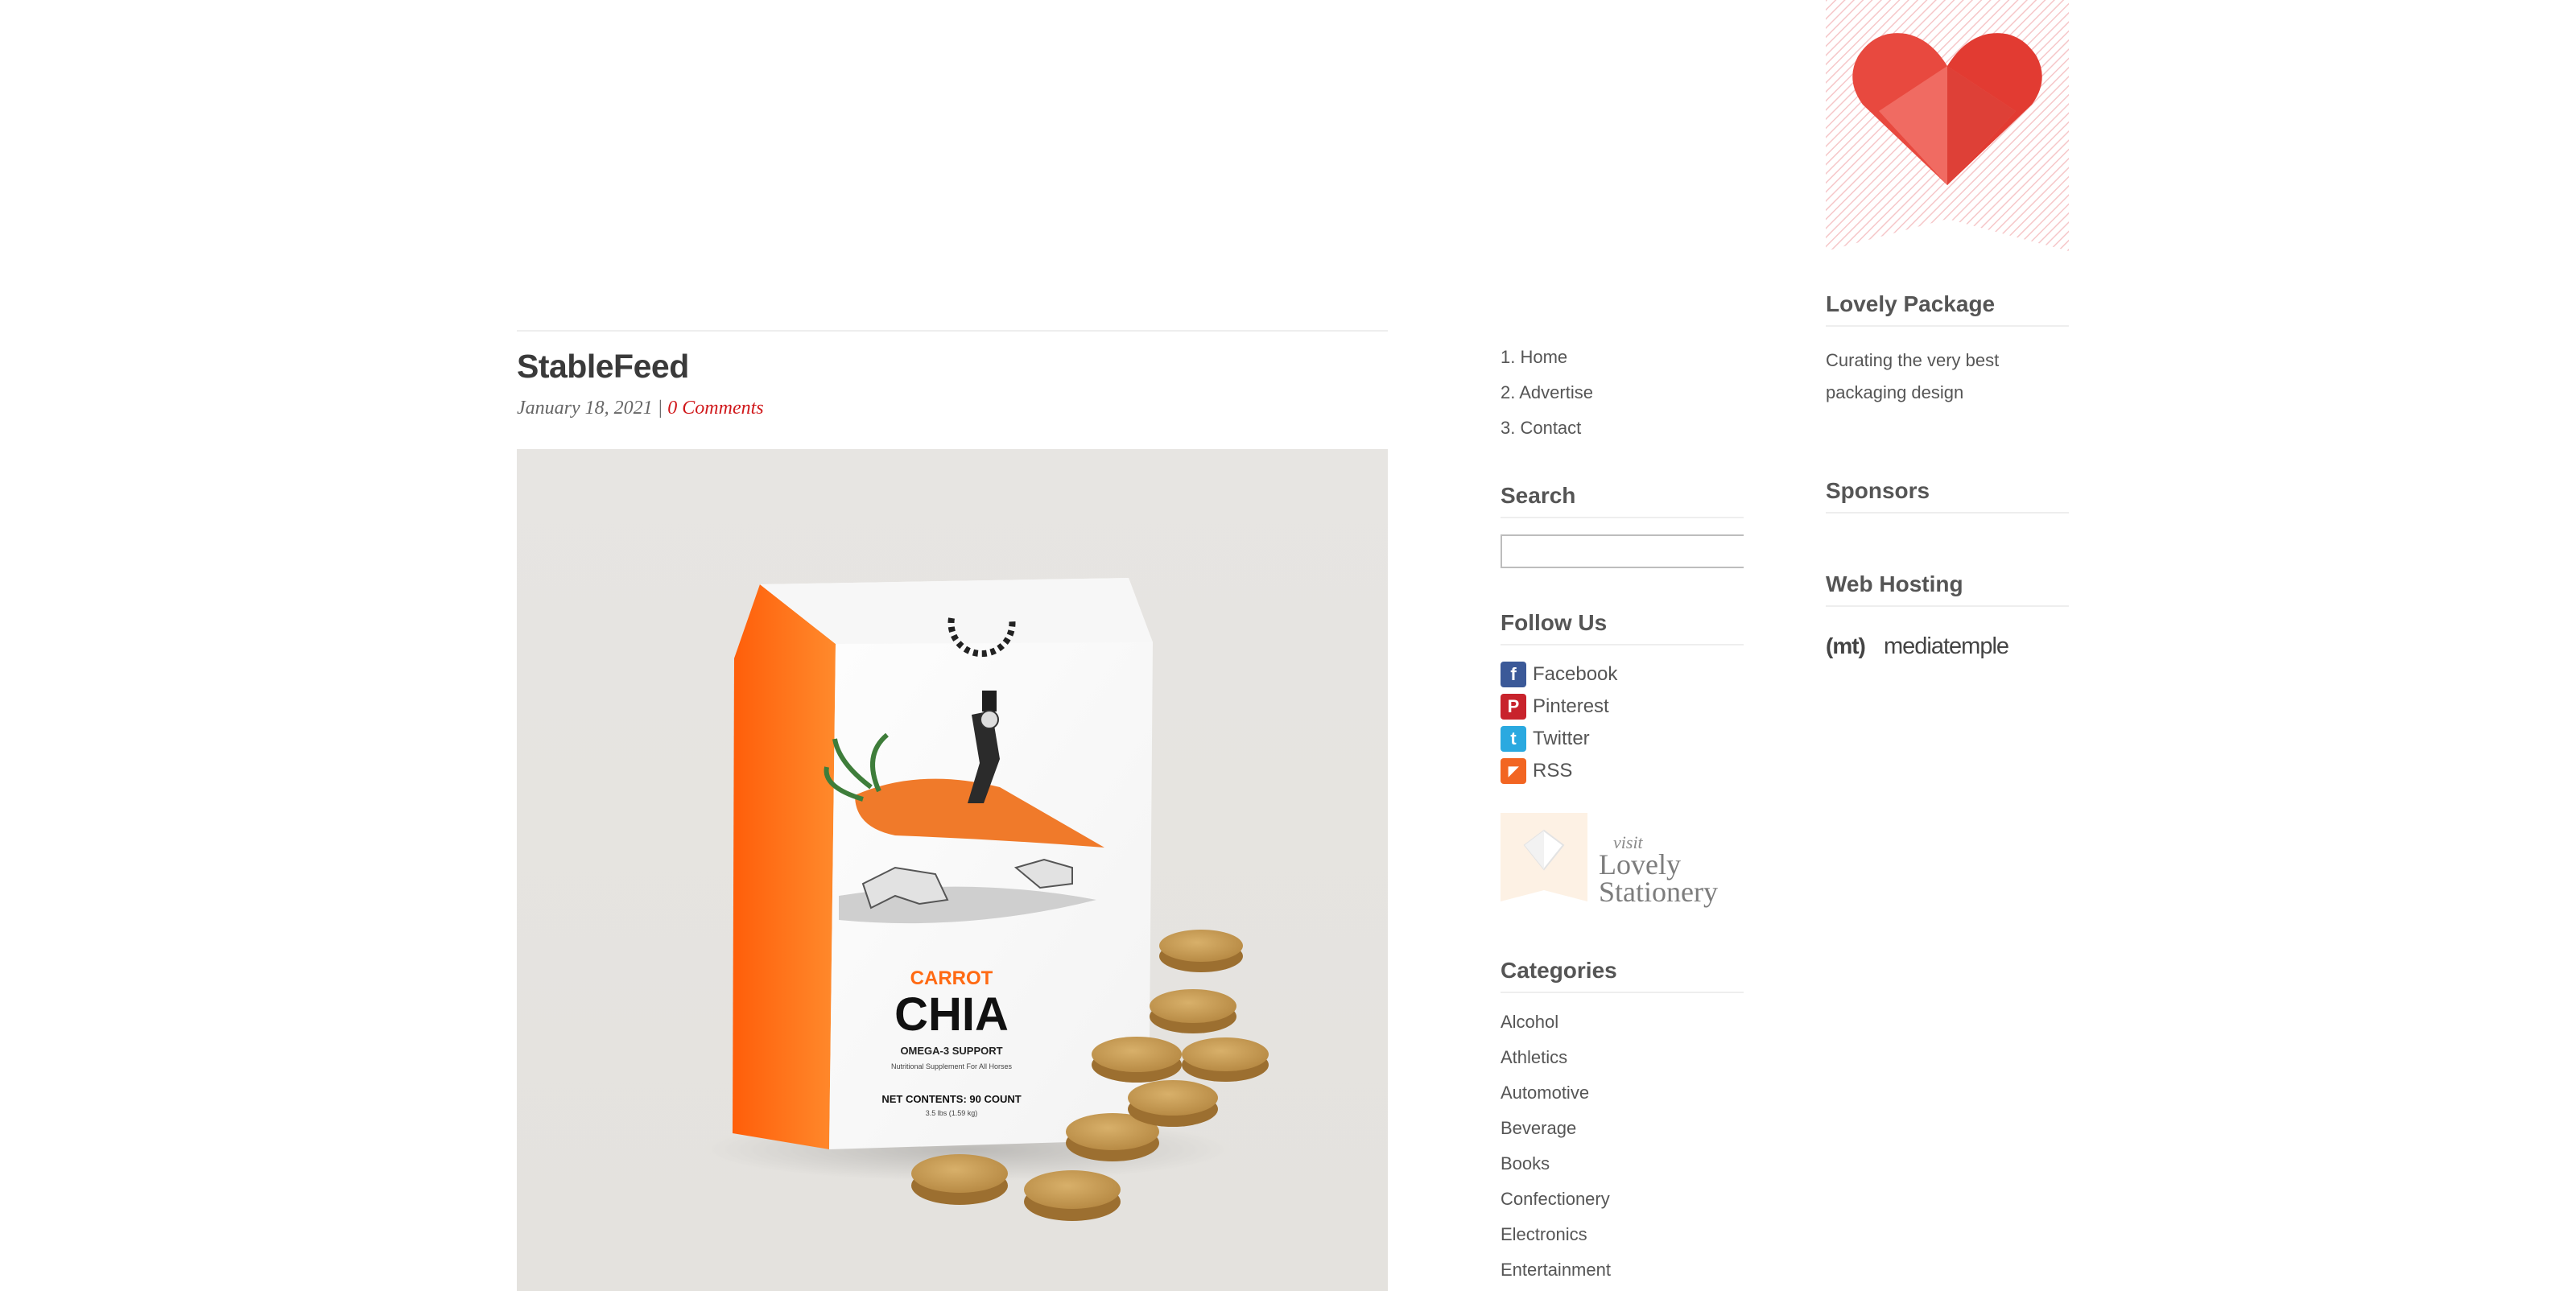  Describe the element at coordinates (1622, 739) in the screenshot. I see `follow-twitter-link: t Twitter` at that location.